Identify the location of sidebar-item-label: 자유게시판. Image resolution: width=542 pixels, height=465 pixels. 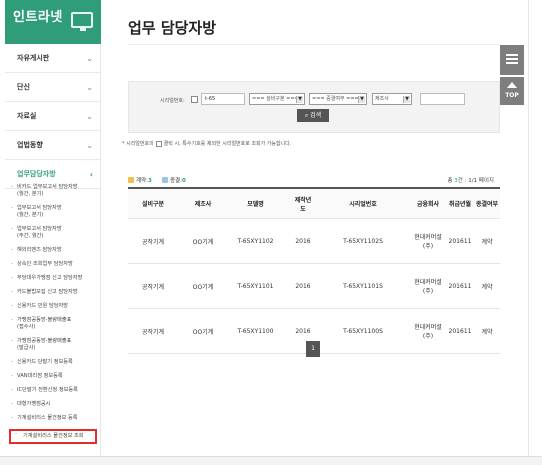
(33, 58).